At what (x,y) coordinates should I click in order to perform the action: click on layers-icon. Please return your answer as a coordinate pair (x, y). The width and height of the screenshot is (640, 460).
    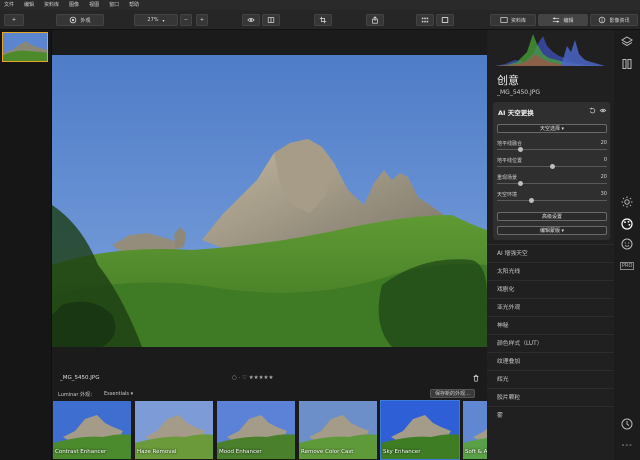
    Looking at the image, I should click on (627, 42).